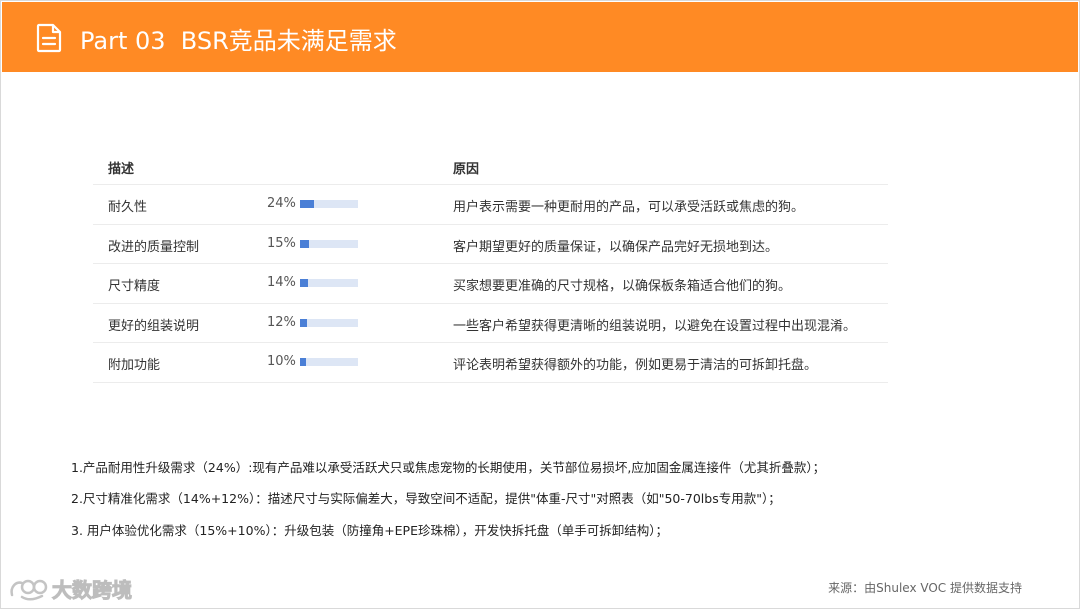 This screenshot has height=609, width=1080. What do you see at coordinates (154, 326) in the screenshot?
I see `row-description: 更好的组装说明` at bounding box center [154, 326].